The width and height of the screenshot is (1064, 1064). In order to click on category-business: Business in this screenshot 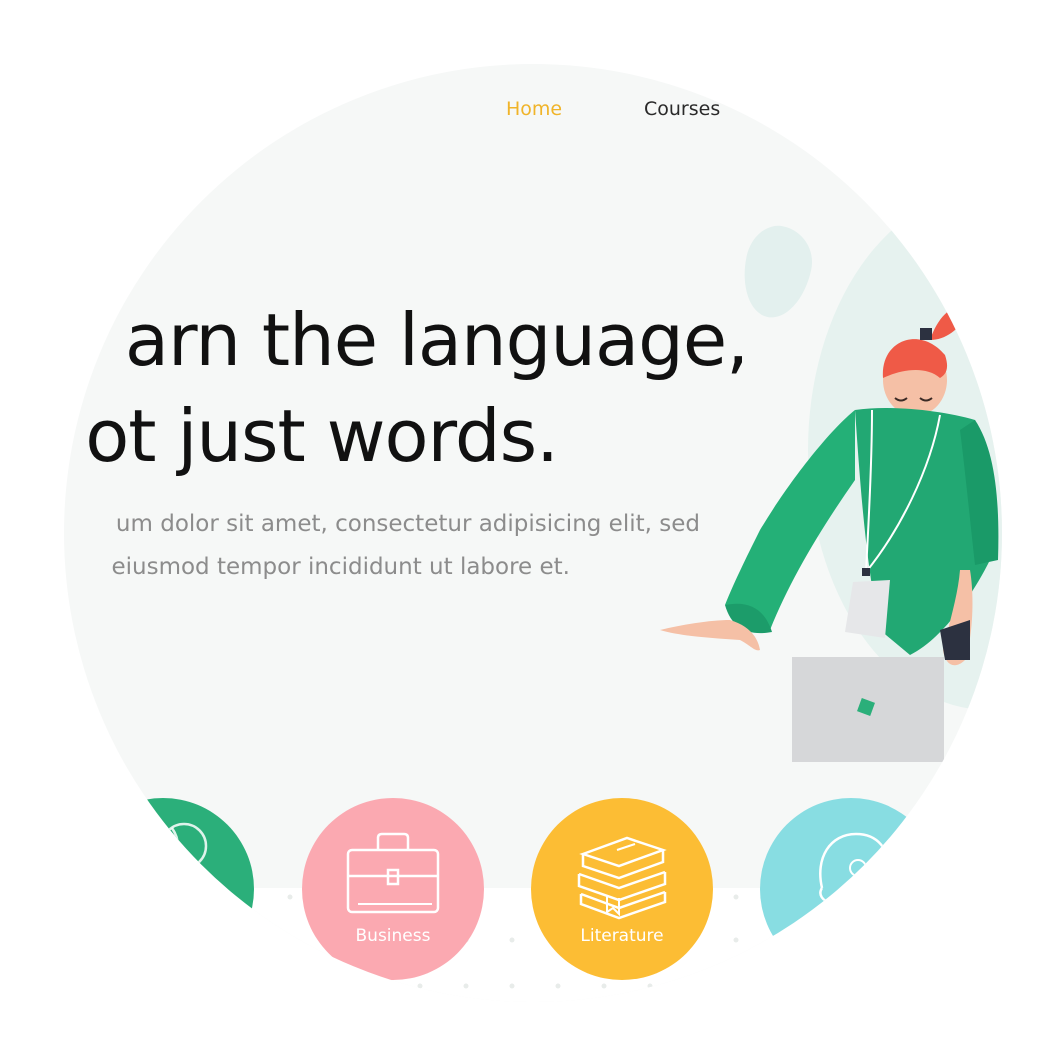, I will do `click(393, 889)`.